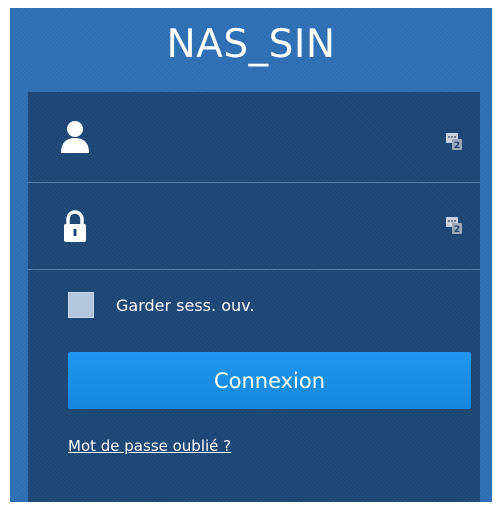 The image size is (499, 510). I want to click on forgot-password-link: Mot de passe oublié ?, so click(149, 446).